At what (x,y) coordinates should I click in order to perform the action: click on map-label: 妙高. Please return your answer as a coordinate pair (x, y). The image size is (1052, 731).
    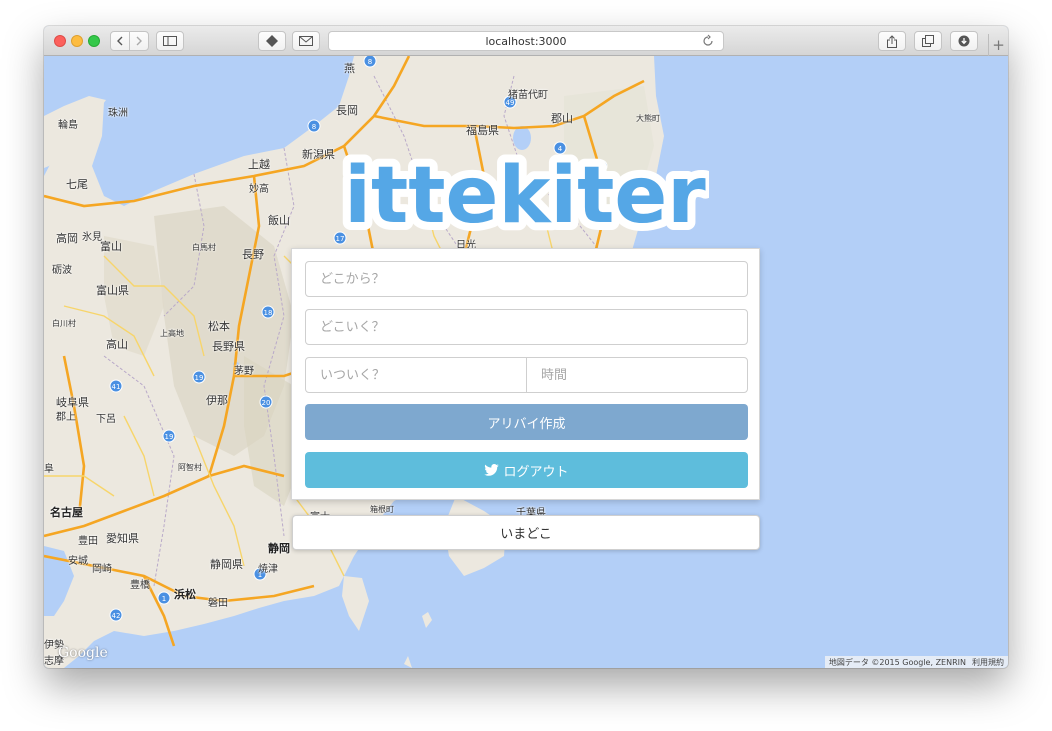
    Looking at the image, I should click on (259, 189).